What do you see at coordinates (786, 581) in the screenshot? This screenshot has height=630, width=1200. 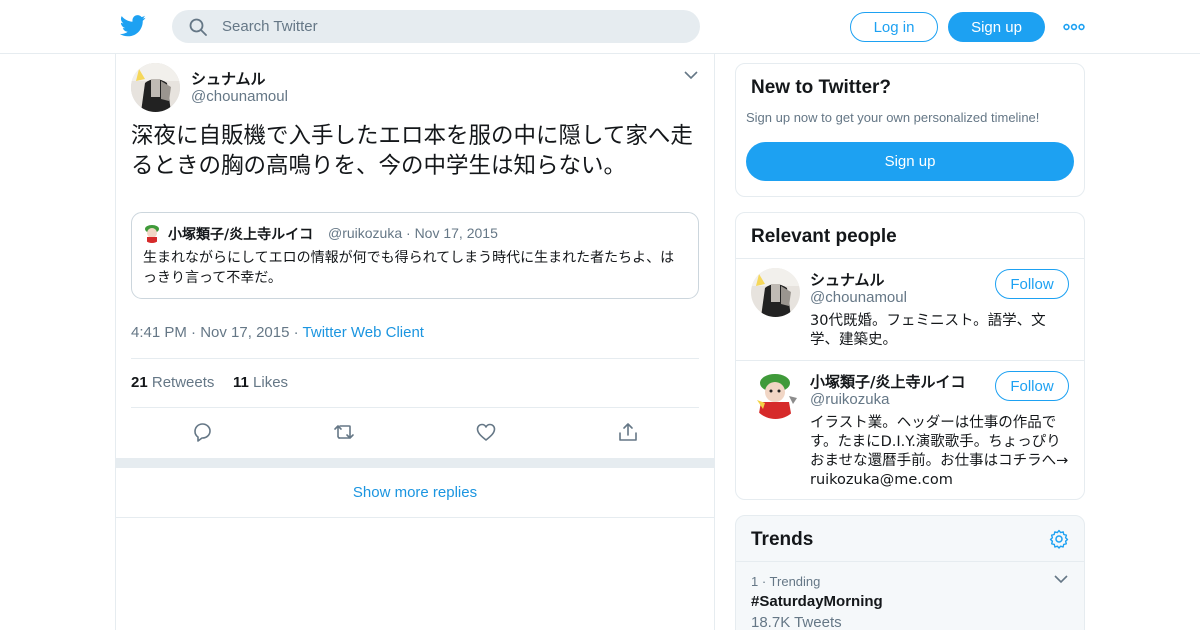 I see `trend-rank: 1 · Trending` at bounding box center [786, 581].